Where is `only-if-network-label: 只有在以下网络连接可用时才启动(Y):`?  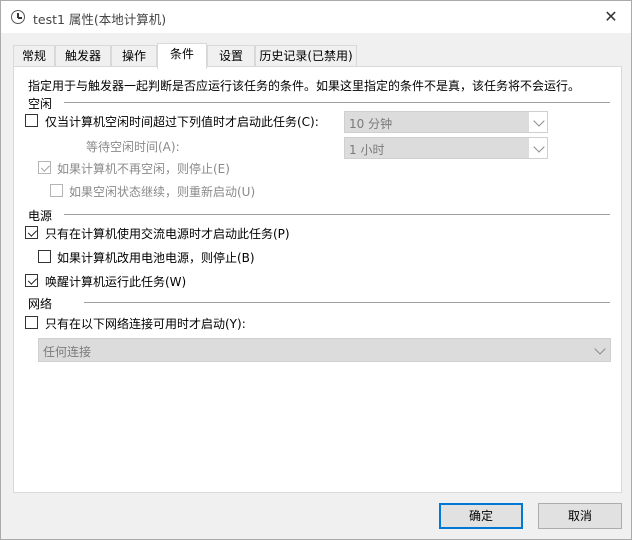
only-if-network-label: 只有在以下网络连接可用时才启动(Y): is located at coordinates (145, 324).